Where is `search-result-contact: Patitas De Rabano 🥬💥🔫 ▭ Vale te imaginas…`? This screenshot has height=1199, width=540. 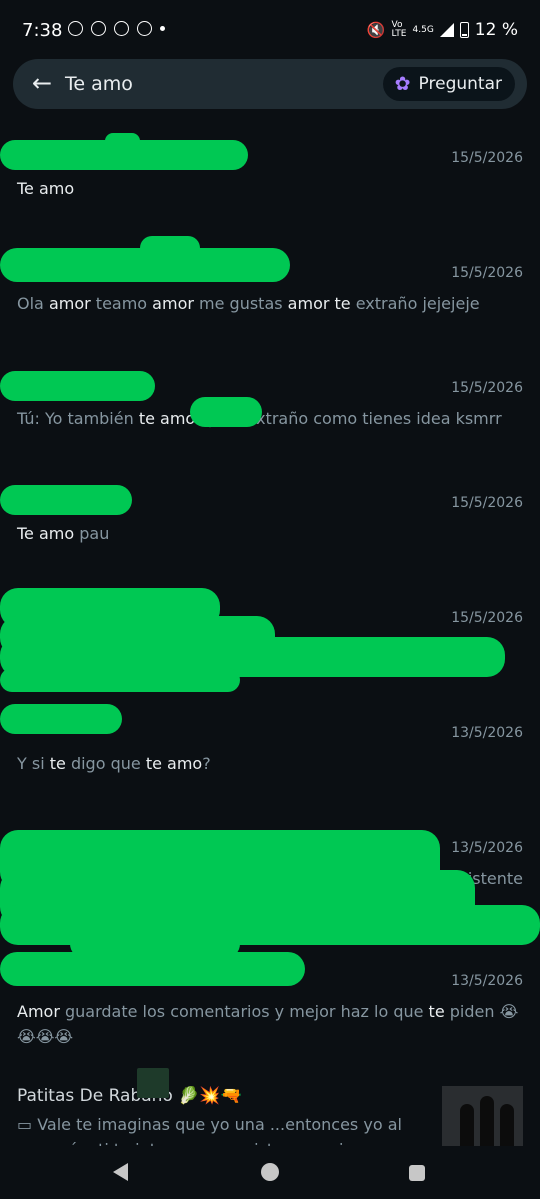
search-result-contact: Patitas De Rabano 🥬💥🔫 ▭ Vale te imaginas… is located at coordinates (223, 1116).